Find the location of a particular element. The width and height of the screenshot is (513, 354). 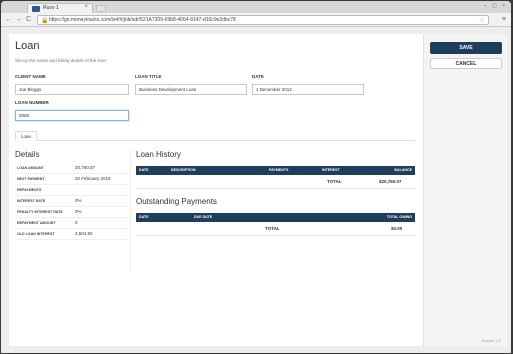

details-row: OLD LOAN INTEREST 4,504.82 is located at coordinates (71, 234).